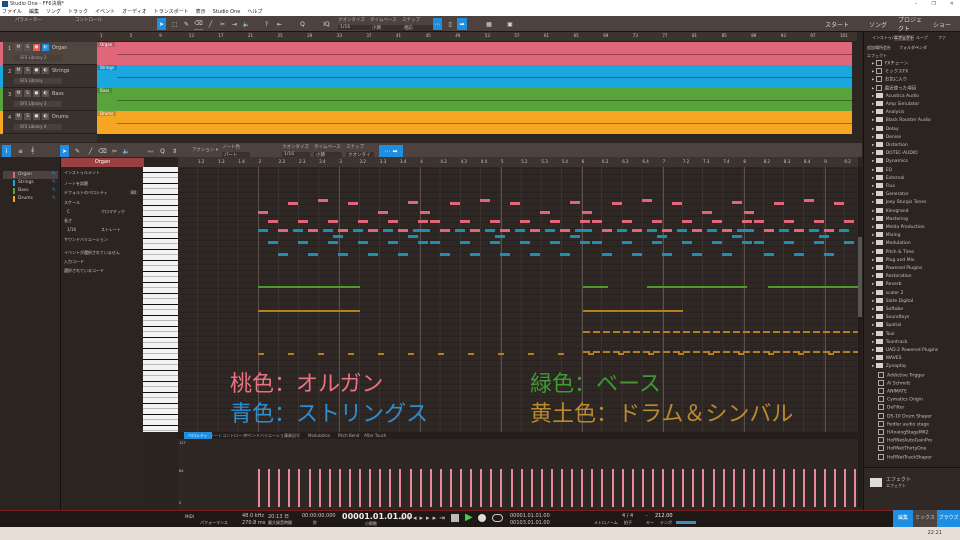  Describe the element at coordinates (134, 192) in the screenshot. I see `default-velocity-field: 80` at that location.